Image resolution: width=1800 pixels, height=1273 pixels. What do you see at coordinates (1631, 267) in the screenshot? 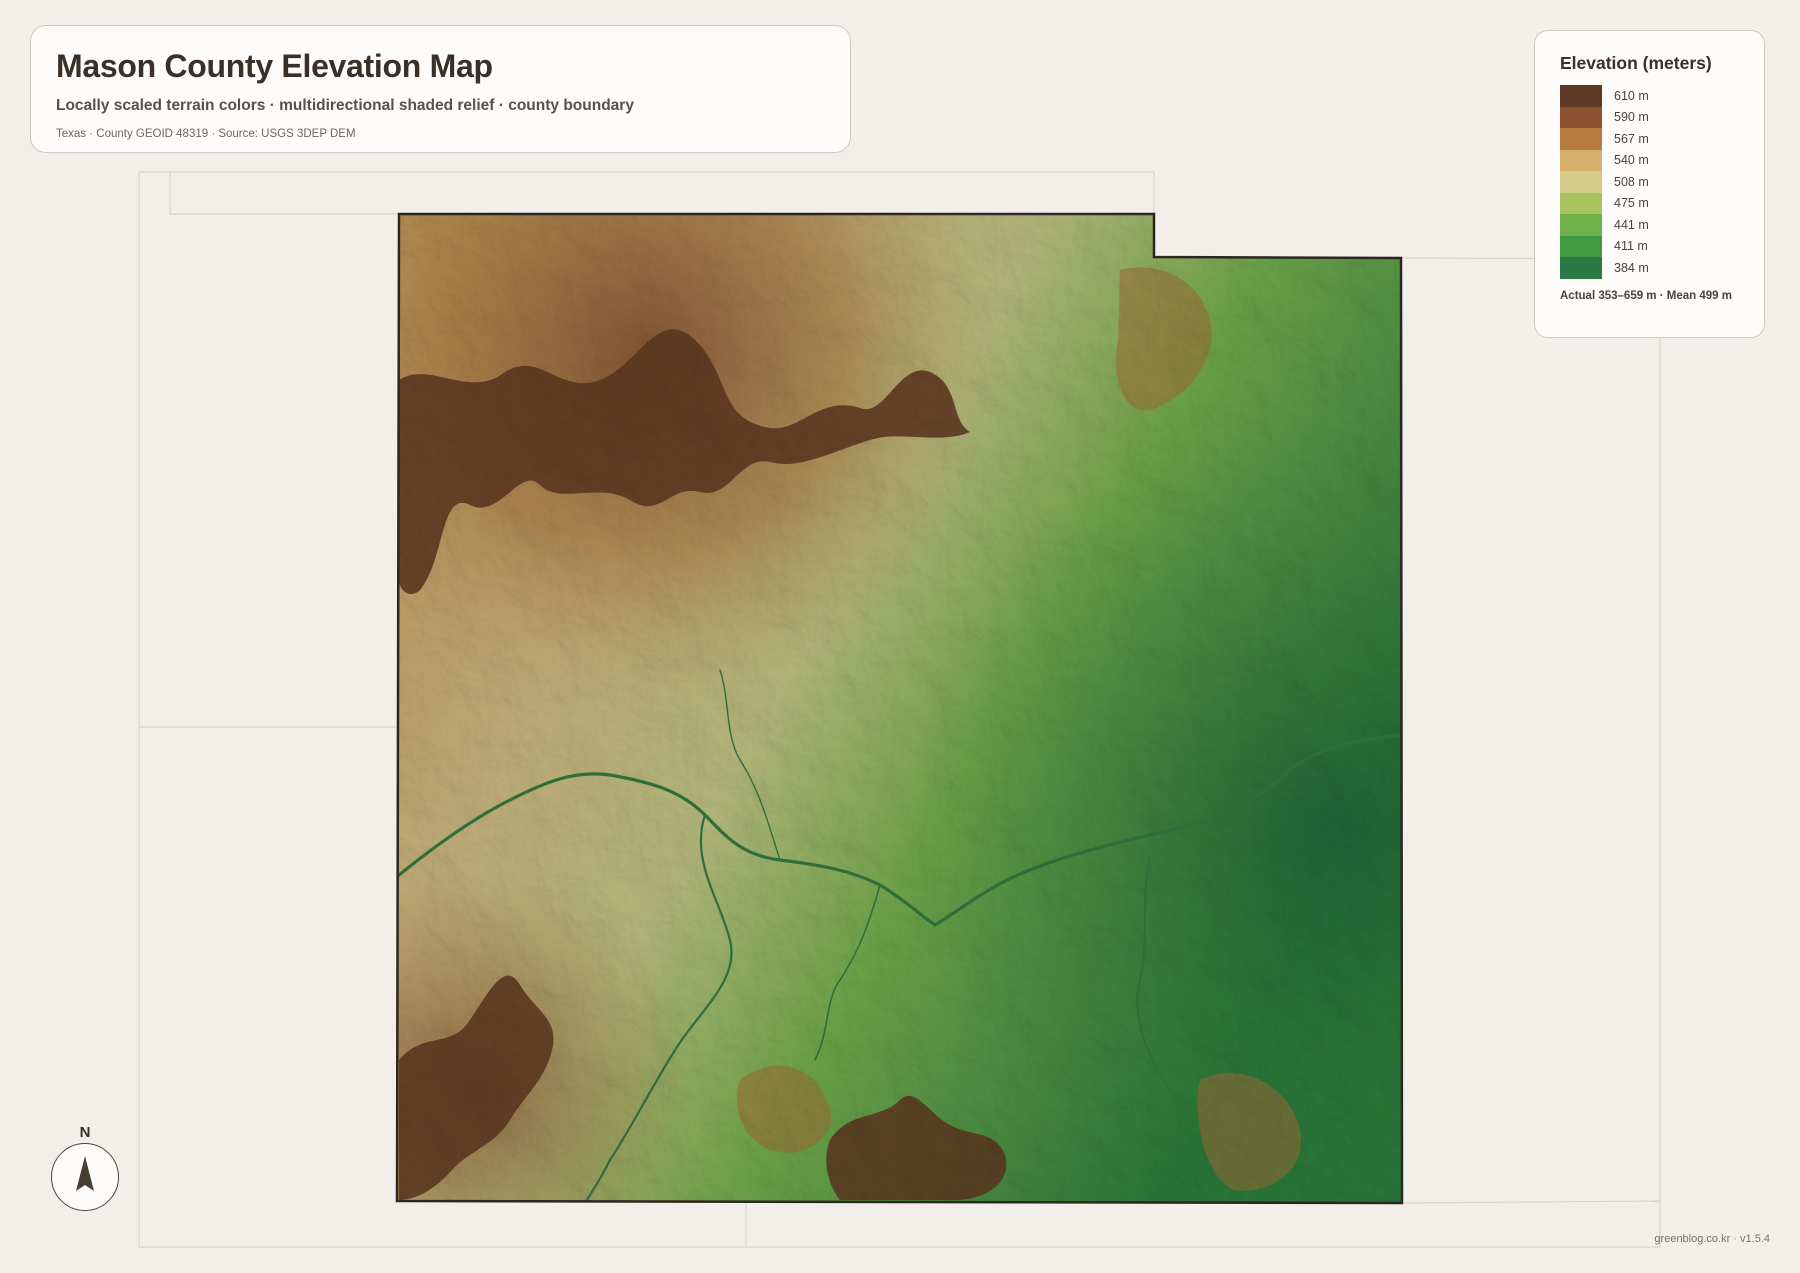
I see `legend-label: 384 m` at bounding box center [1631, 267].